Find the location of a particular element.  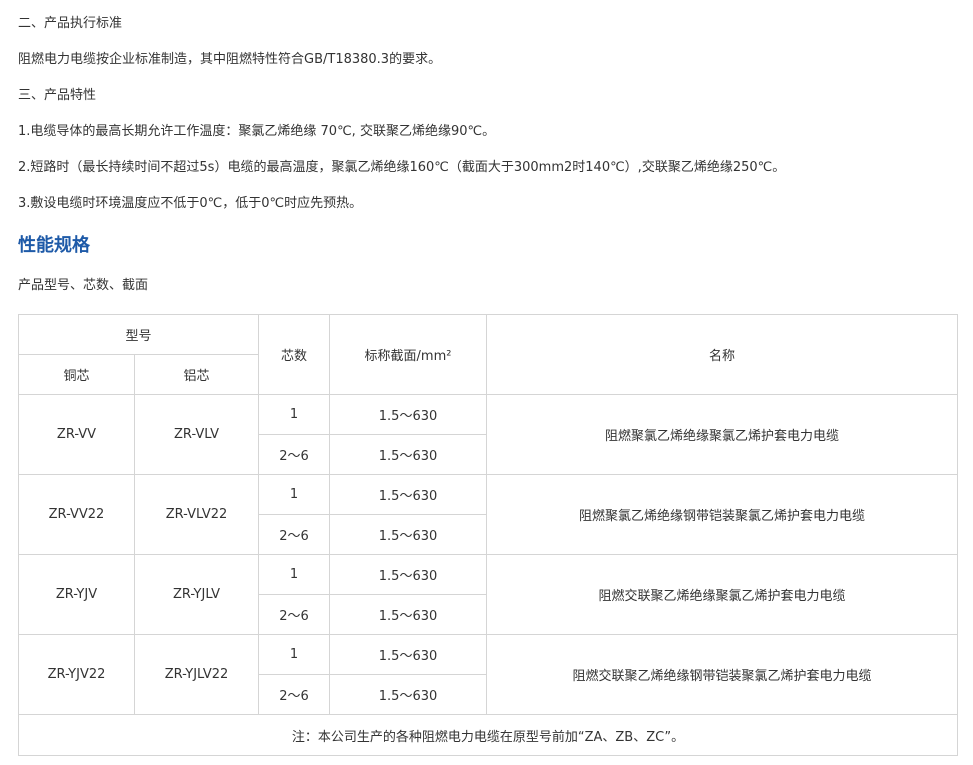

header-name: 名称 is located at coordinates (722, 354).